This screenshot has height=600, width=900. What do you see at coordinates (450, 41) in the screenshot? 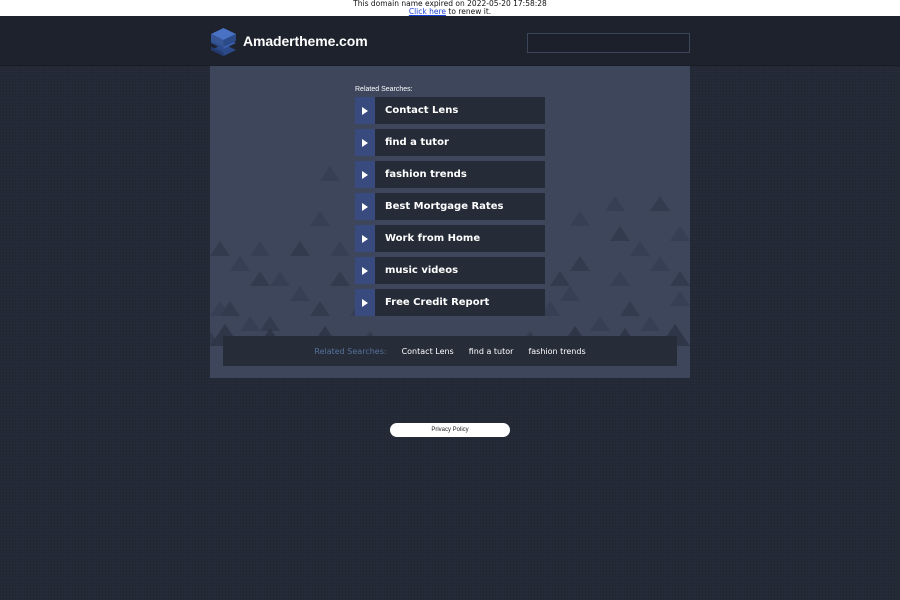
I see `site-header: Amadertheme.com` at bounding box center [450, 41].